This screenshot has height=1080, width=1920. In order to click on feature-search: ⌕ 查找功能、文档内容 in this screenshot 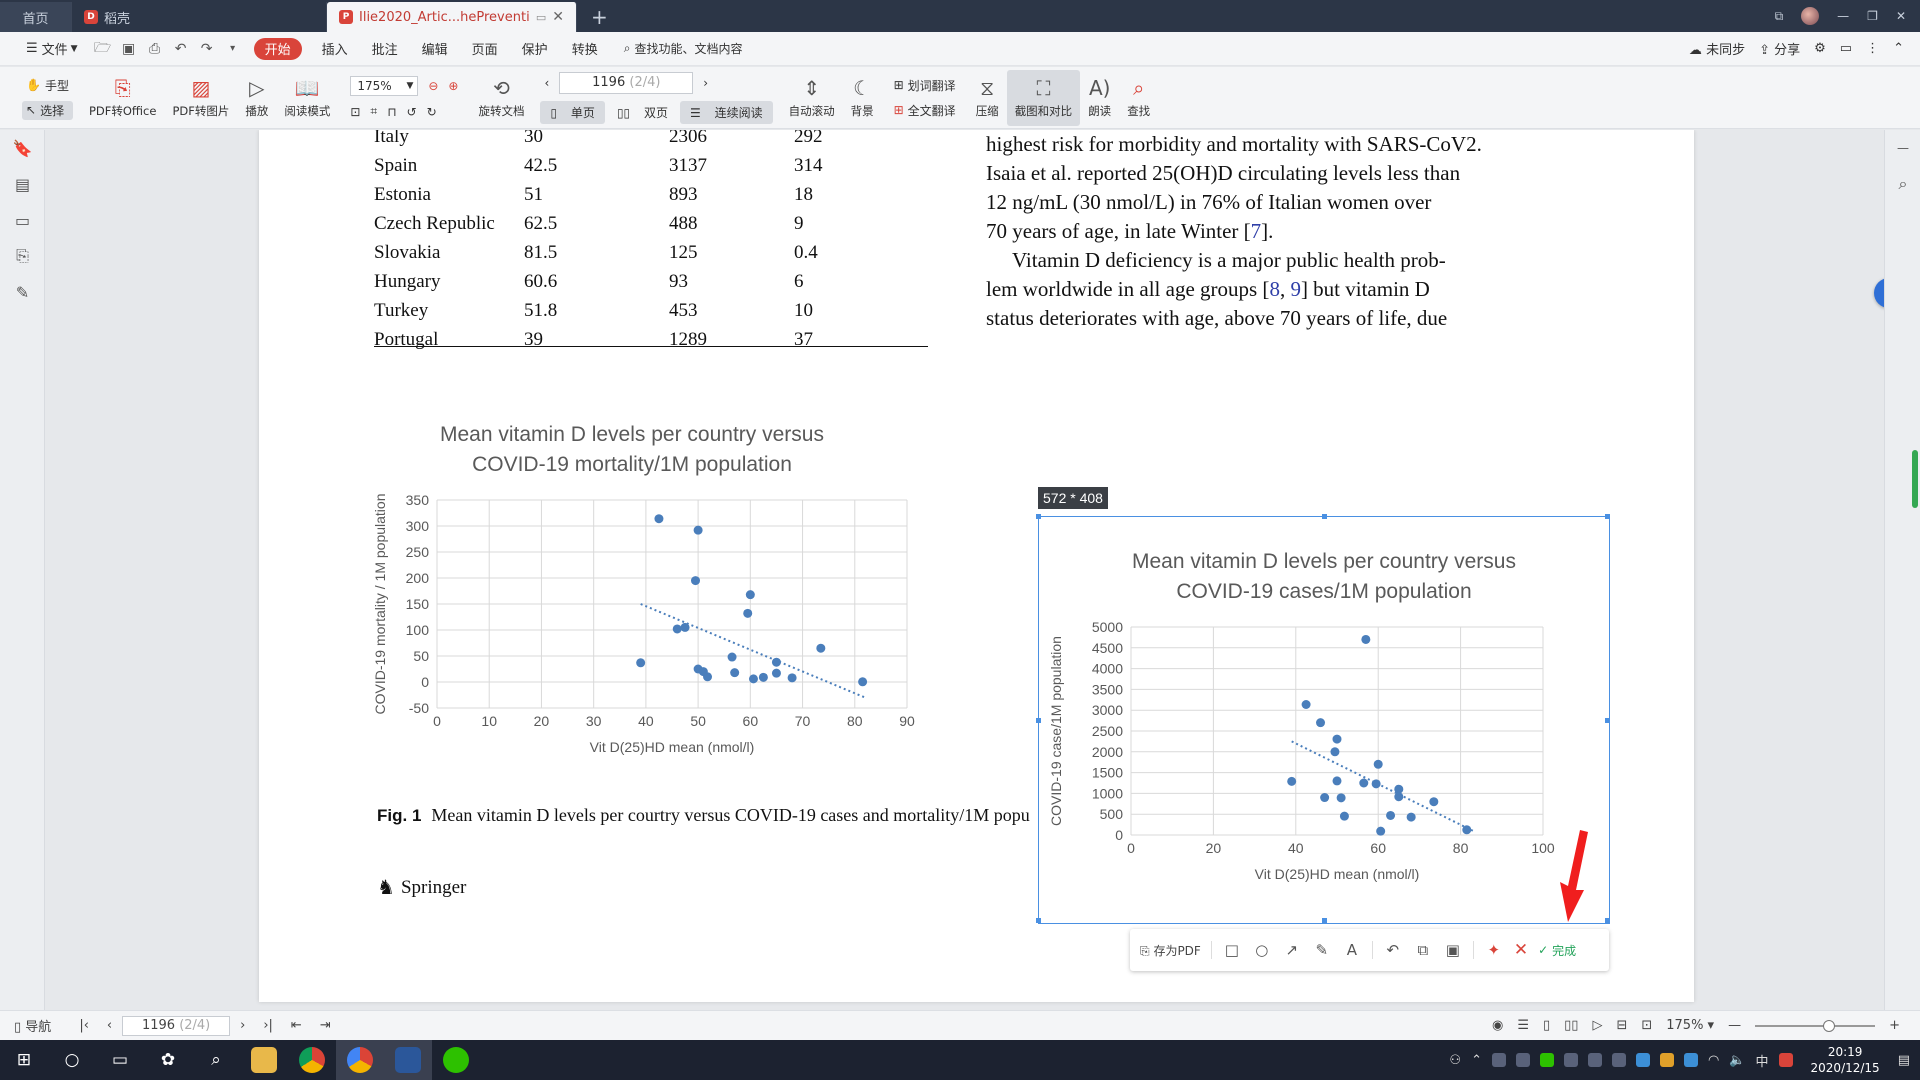, I will do `click(683, 48)`.